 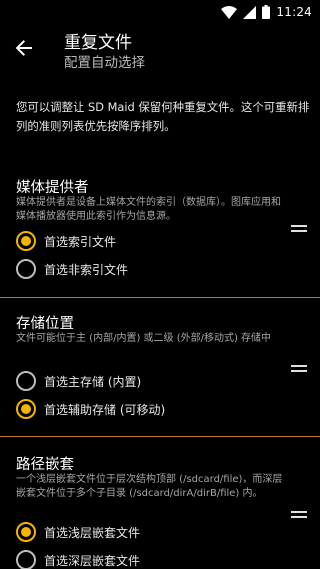 What do you see at coordinates (104, 63) in the screenshot?
I see `page-subtitle: 配置自动选择` at bounding box center [104, 63].